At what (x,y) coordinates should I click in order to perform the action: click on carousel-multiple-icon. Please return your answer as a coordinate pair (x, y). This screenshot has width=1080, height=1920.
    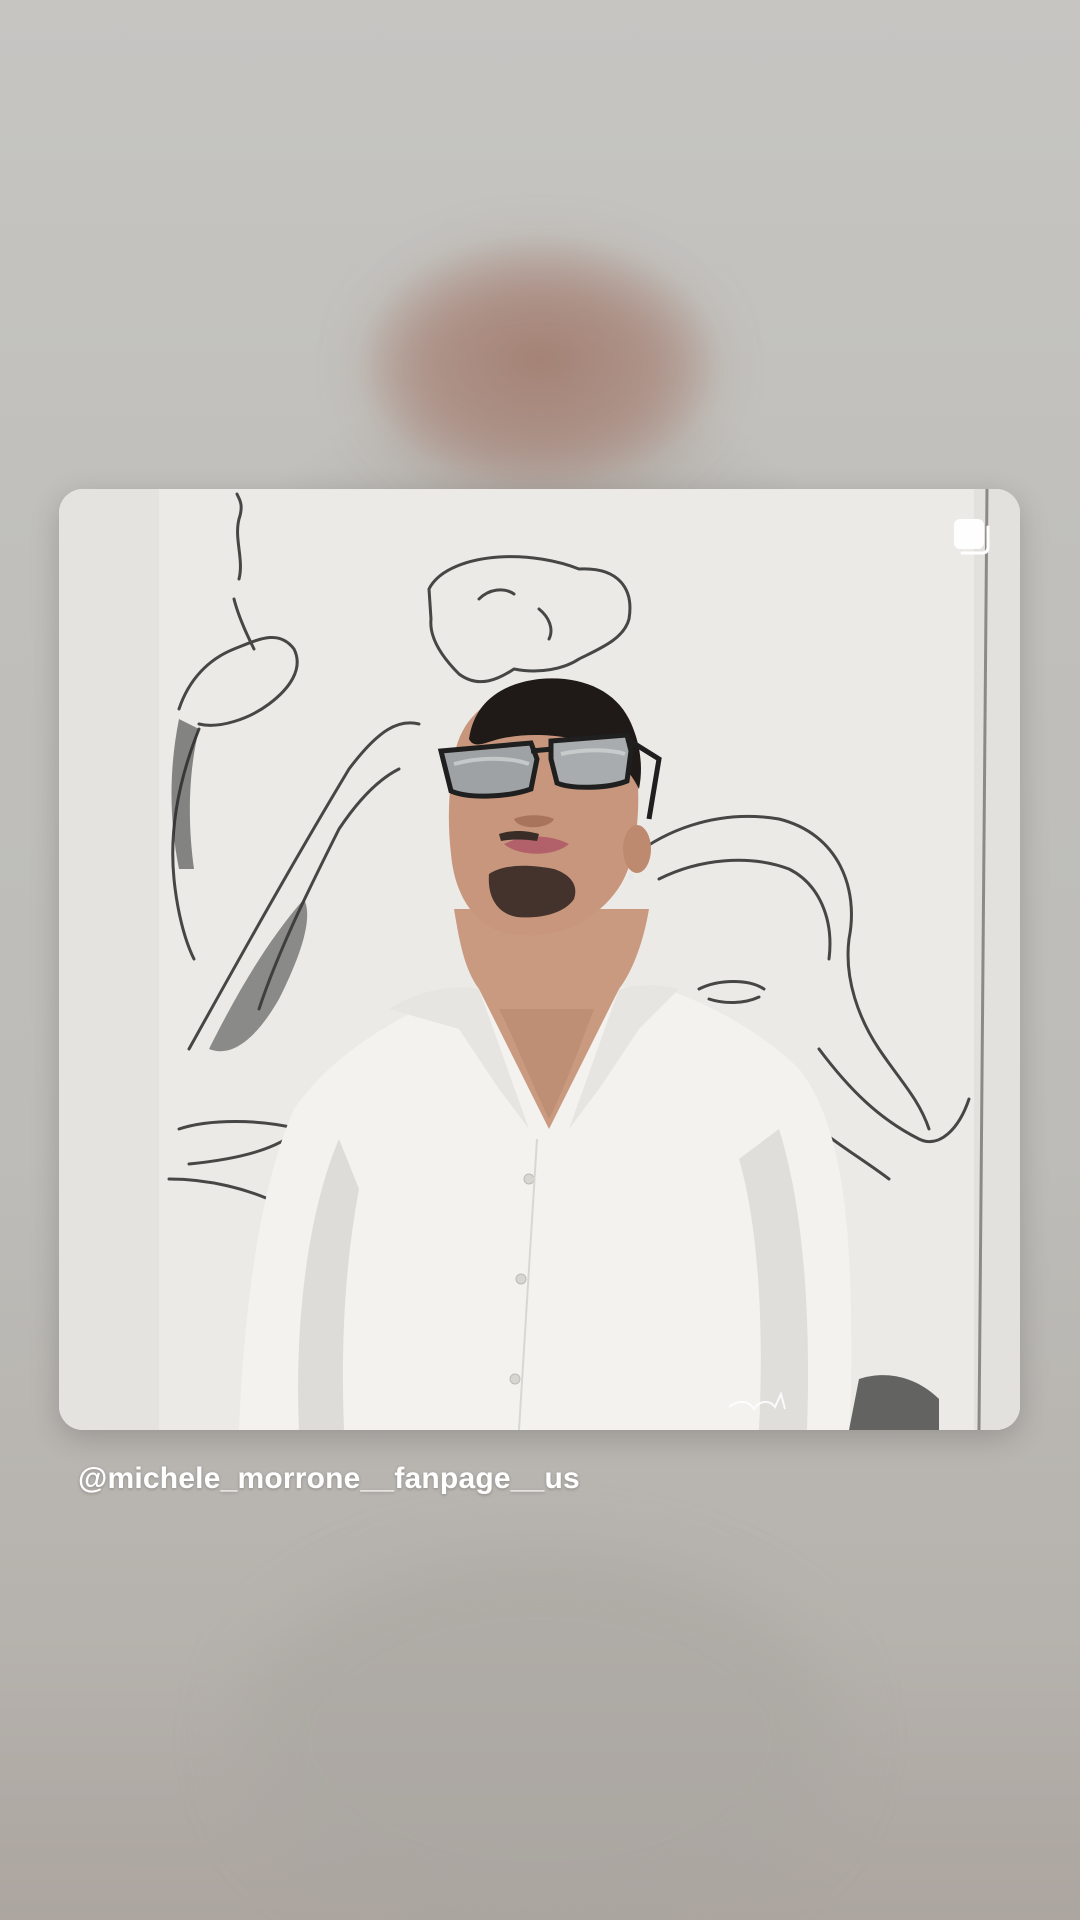
    Looking at the image, I should click on (972, 537).